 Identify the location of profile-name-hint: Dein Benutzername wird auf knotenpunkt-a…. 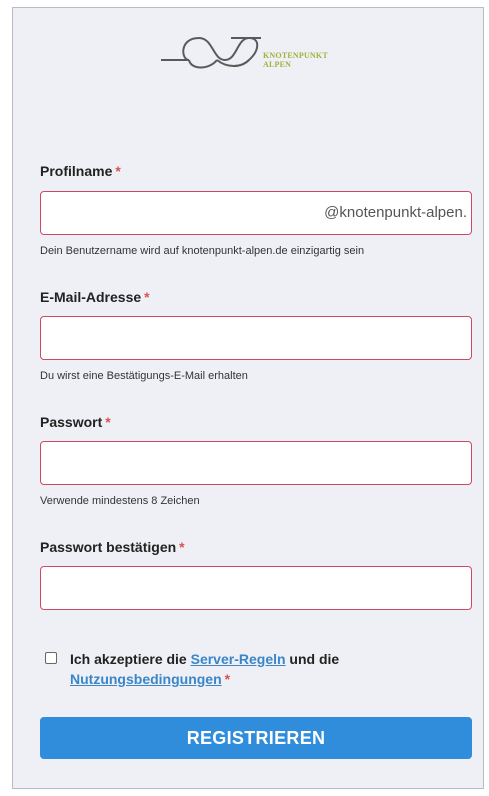
(202, 251).